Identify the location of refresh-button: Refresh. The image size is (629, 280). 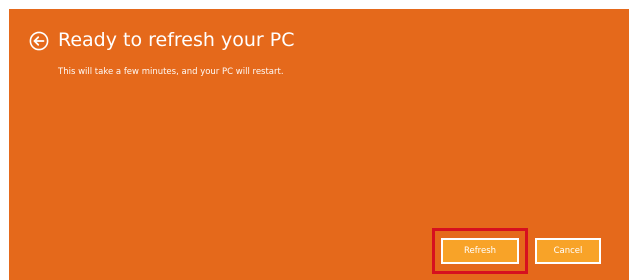
(480, 251).